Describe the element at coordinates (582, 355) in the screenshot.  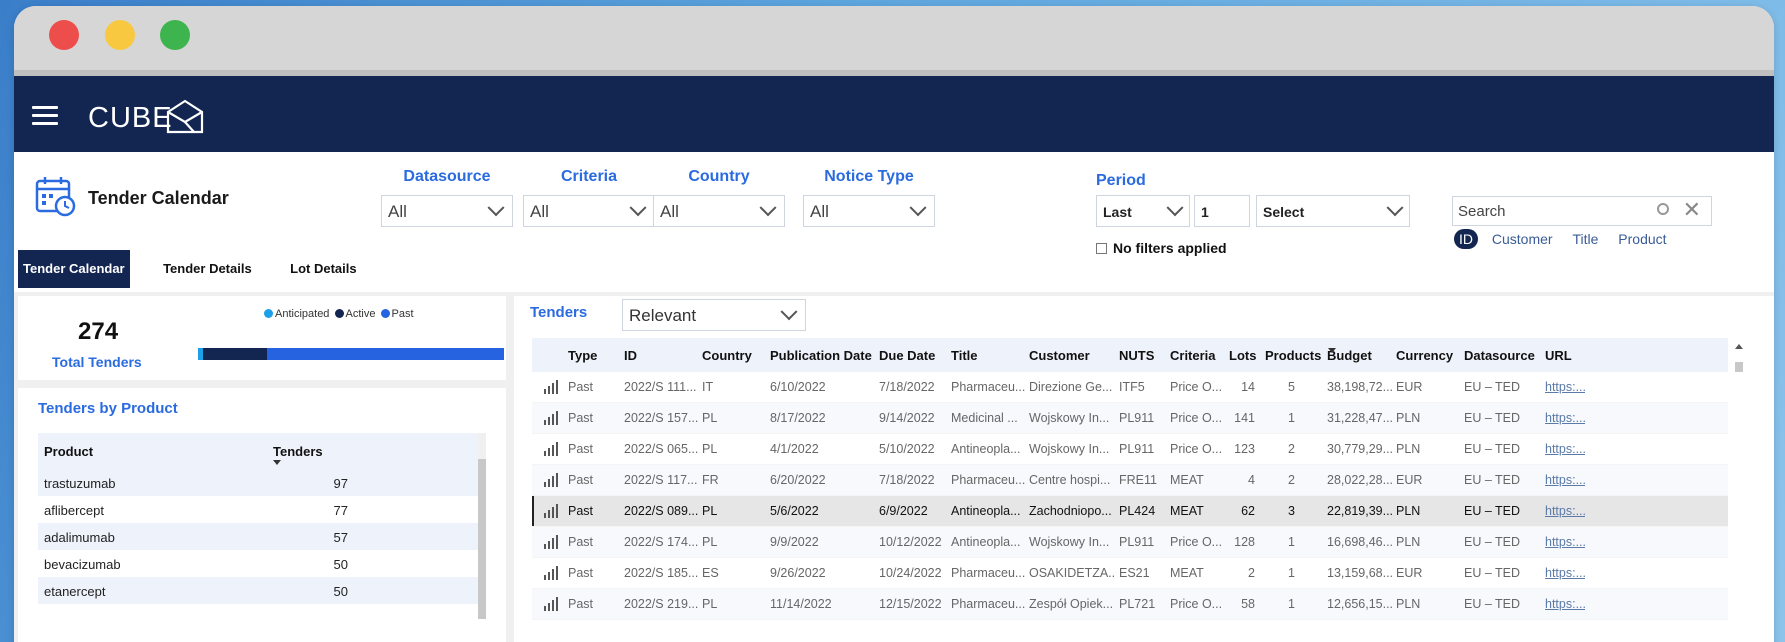
I see `column-header-type: Type` at that location.